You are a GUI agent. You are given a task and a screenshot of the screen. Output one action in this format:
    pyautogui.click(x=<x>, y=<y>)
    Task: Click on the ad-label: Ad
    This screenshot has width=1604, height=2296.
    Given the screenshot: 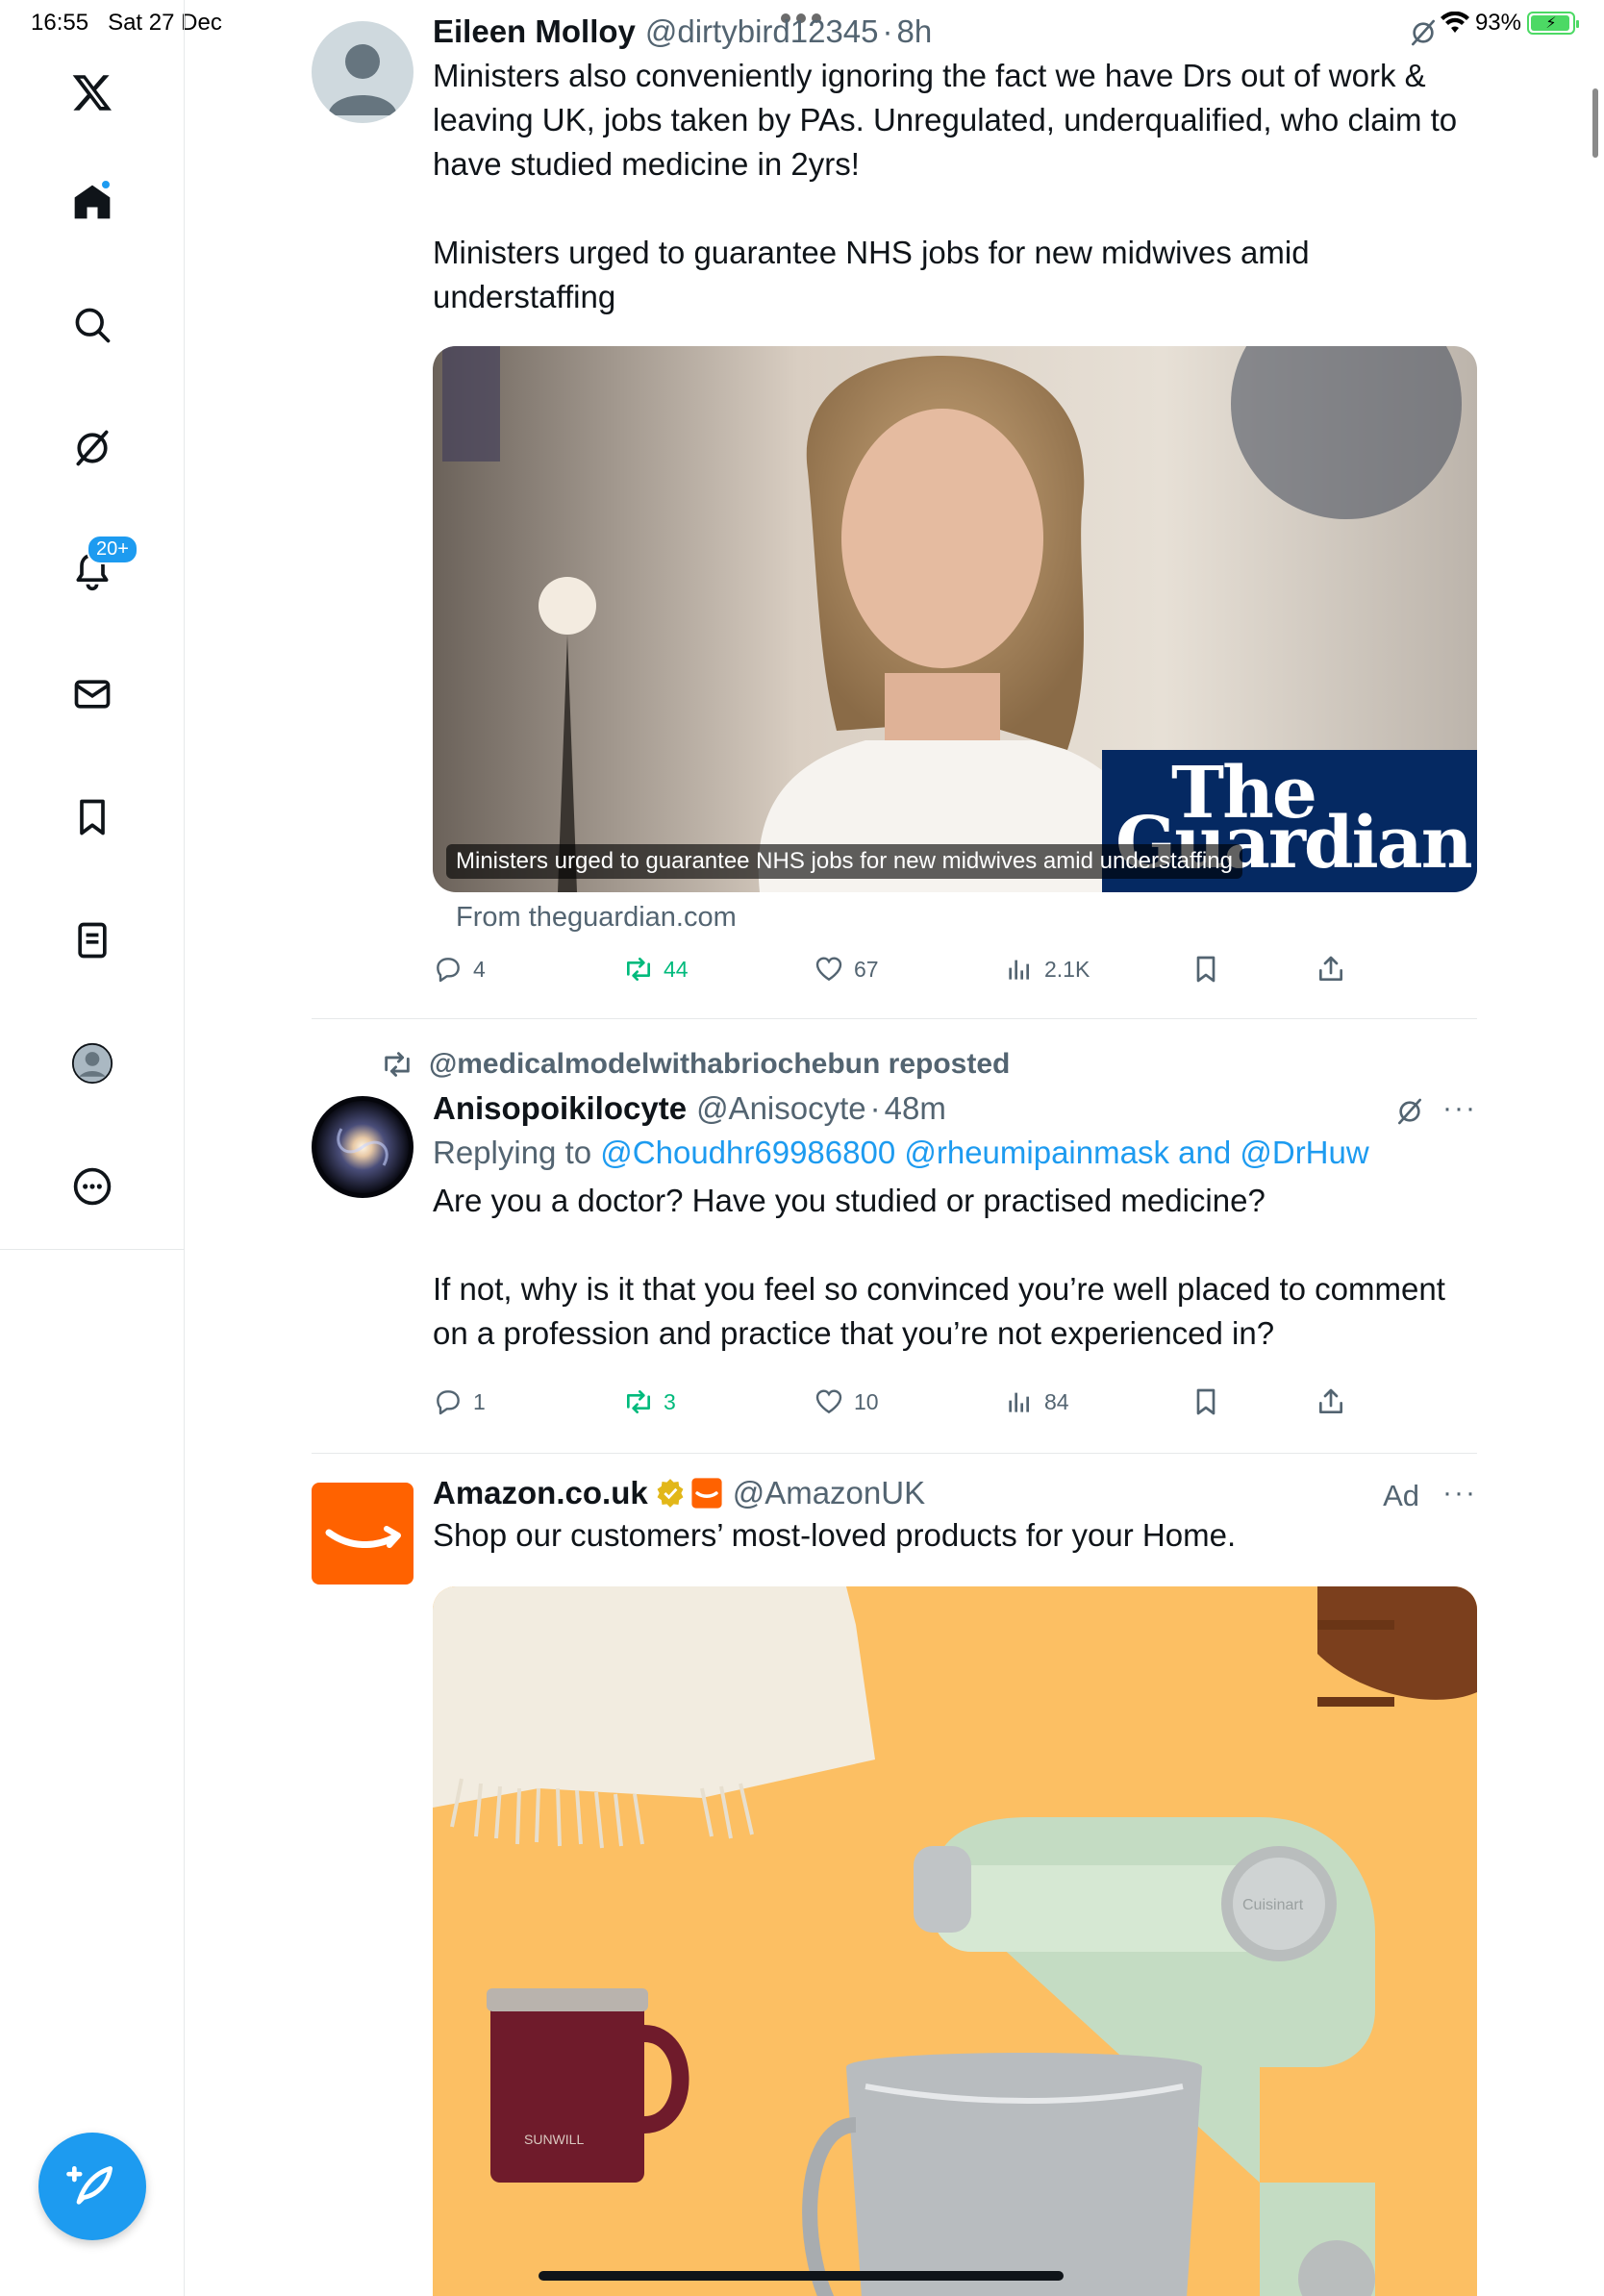 What is the action you would take?
    pyautogui.click(x=1401, y=1495)
    